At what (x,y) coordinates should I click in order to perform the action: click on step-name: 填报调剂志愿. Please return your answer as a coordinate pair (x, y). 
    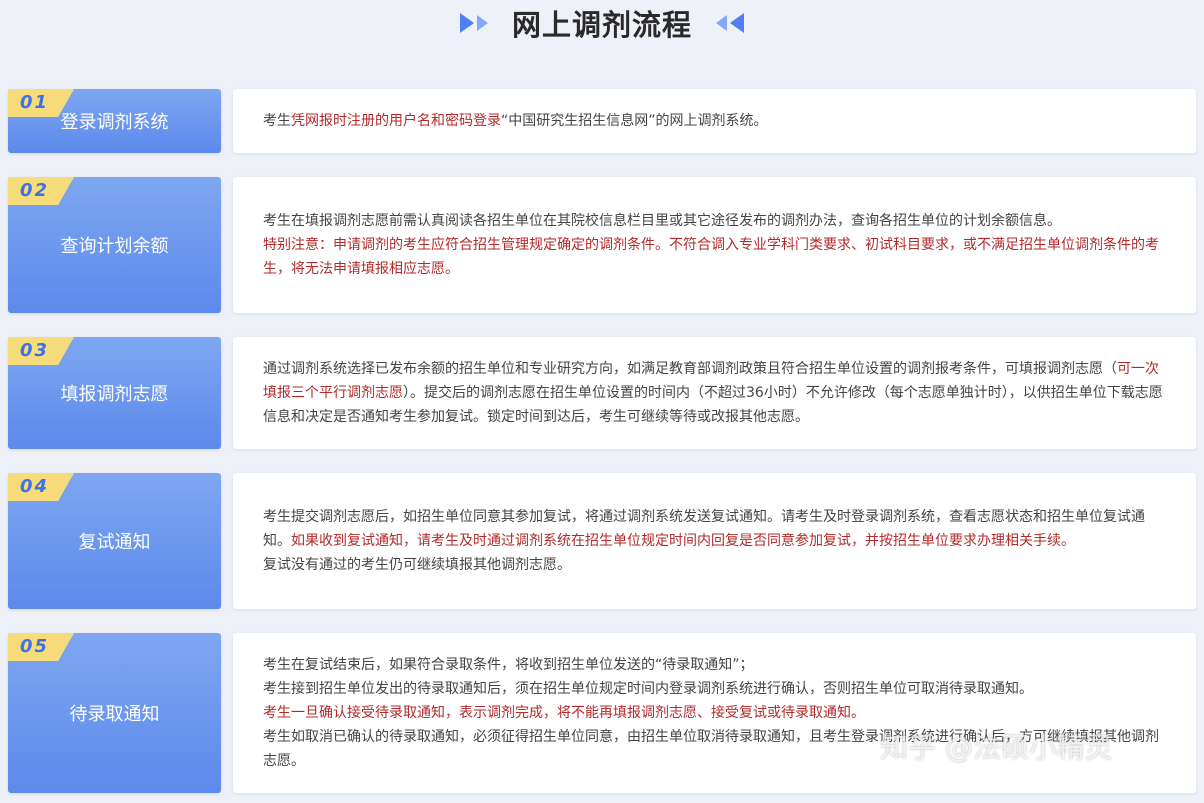
    Looking at the image, I should click on (114, 394).